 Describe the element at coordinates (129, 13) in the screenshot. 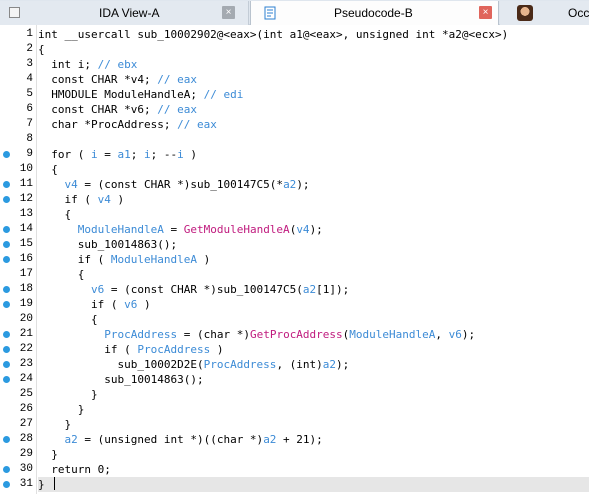

I see `tab-label: IDA View-A` at that location.